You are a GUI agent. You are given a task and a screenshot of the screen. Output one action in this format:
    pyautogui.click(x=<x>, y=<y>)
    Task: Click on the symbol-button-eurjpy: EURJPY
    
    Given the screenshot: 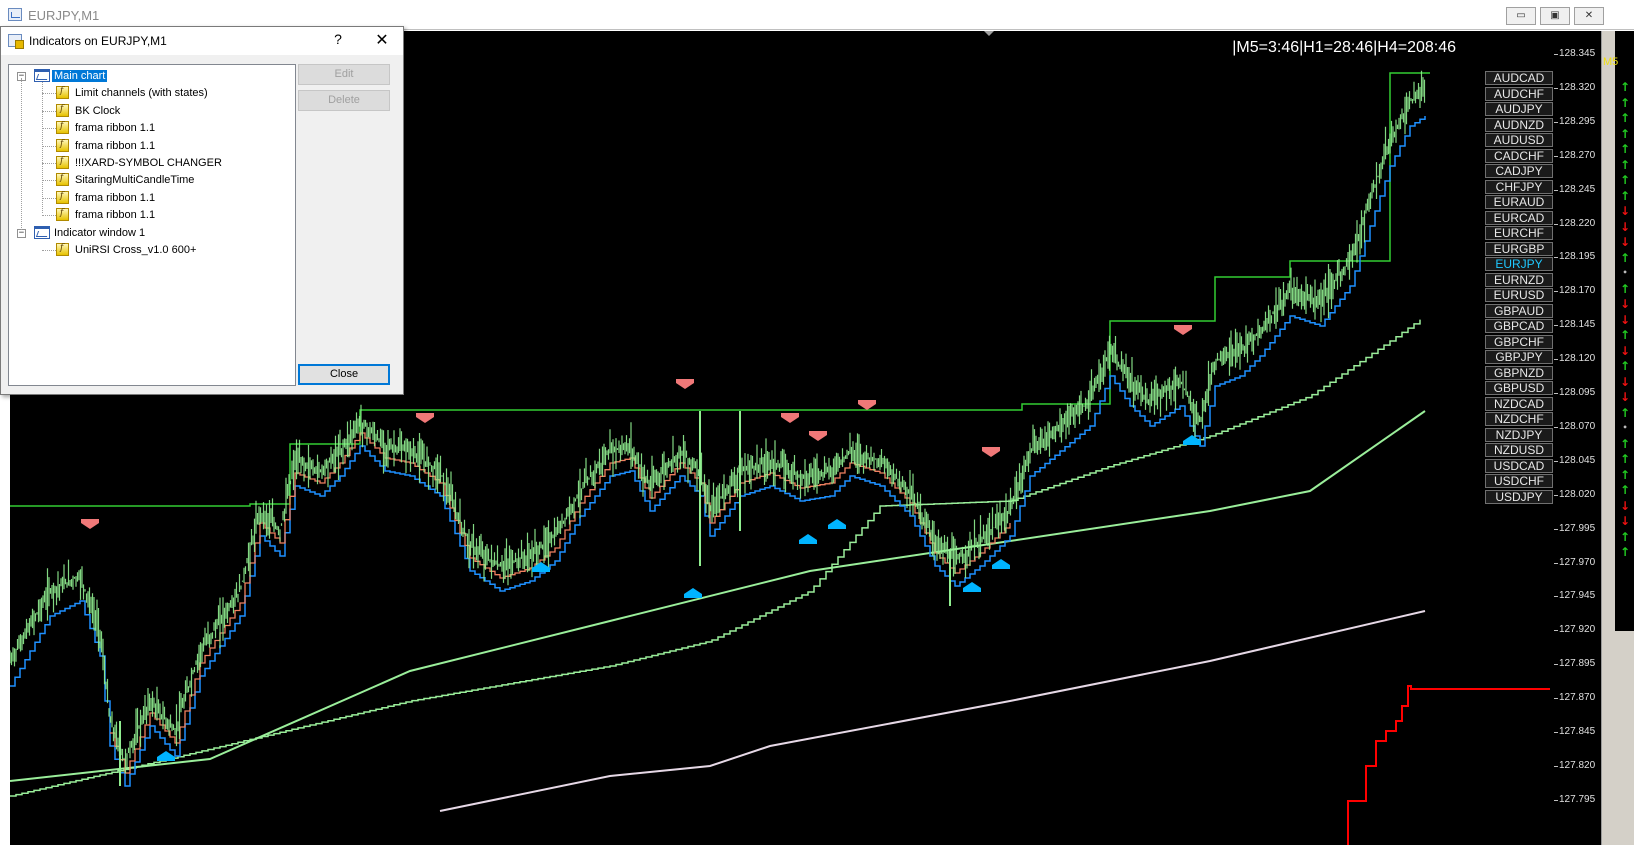 What is the action you would take?
    pyautogui.click(x=1519, y=264)
    